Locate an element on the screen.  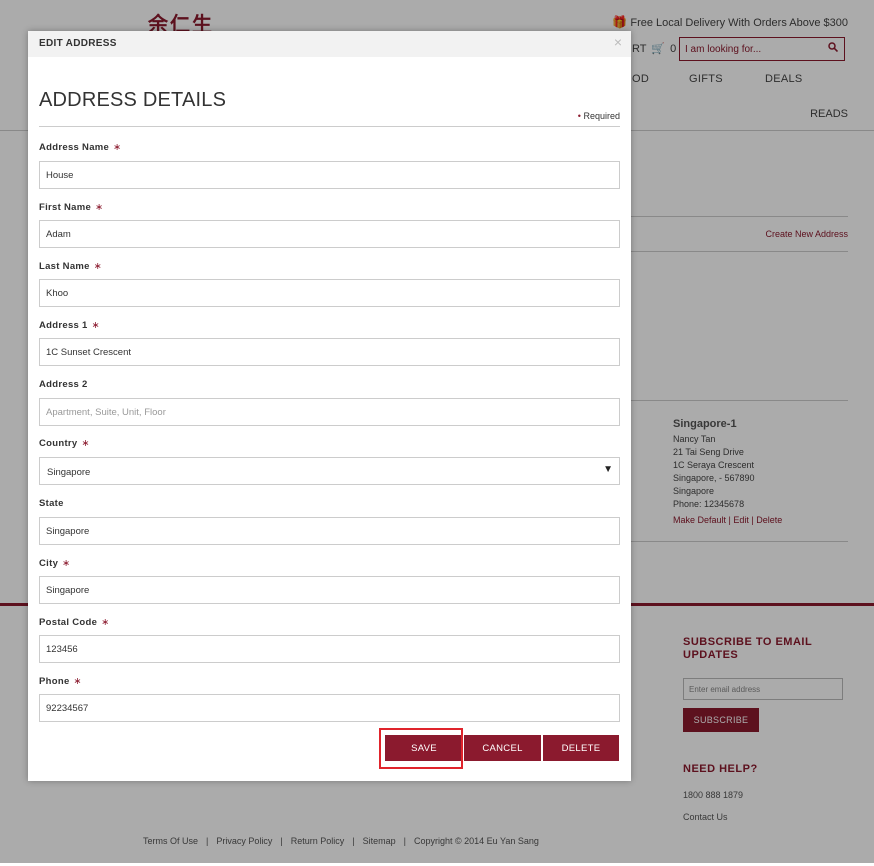
modal-title: EDIT ADDRESS is located at coordinates (78, 43).